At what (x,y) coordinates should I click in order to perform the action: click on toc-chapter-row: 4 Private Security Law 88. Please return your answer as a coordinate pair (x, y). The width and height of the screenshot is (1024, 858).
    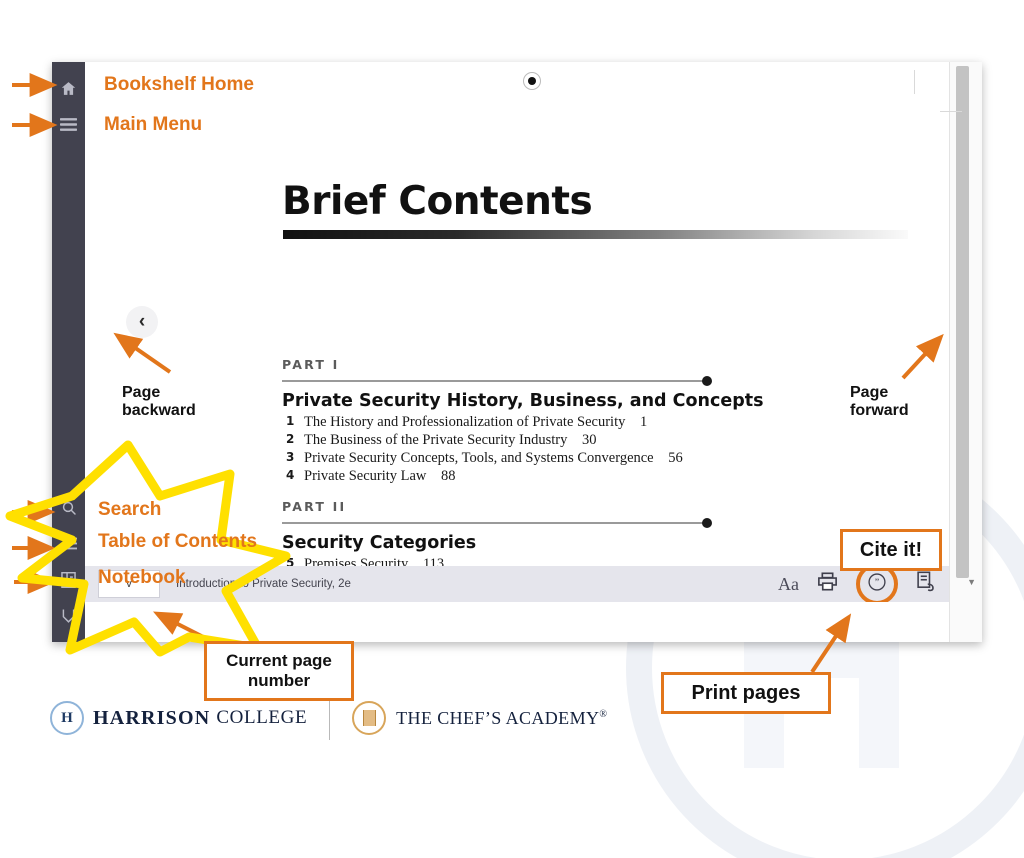
    Looking at the image, I should click on (602, 476).